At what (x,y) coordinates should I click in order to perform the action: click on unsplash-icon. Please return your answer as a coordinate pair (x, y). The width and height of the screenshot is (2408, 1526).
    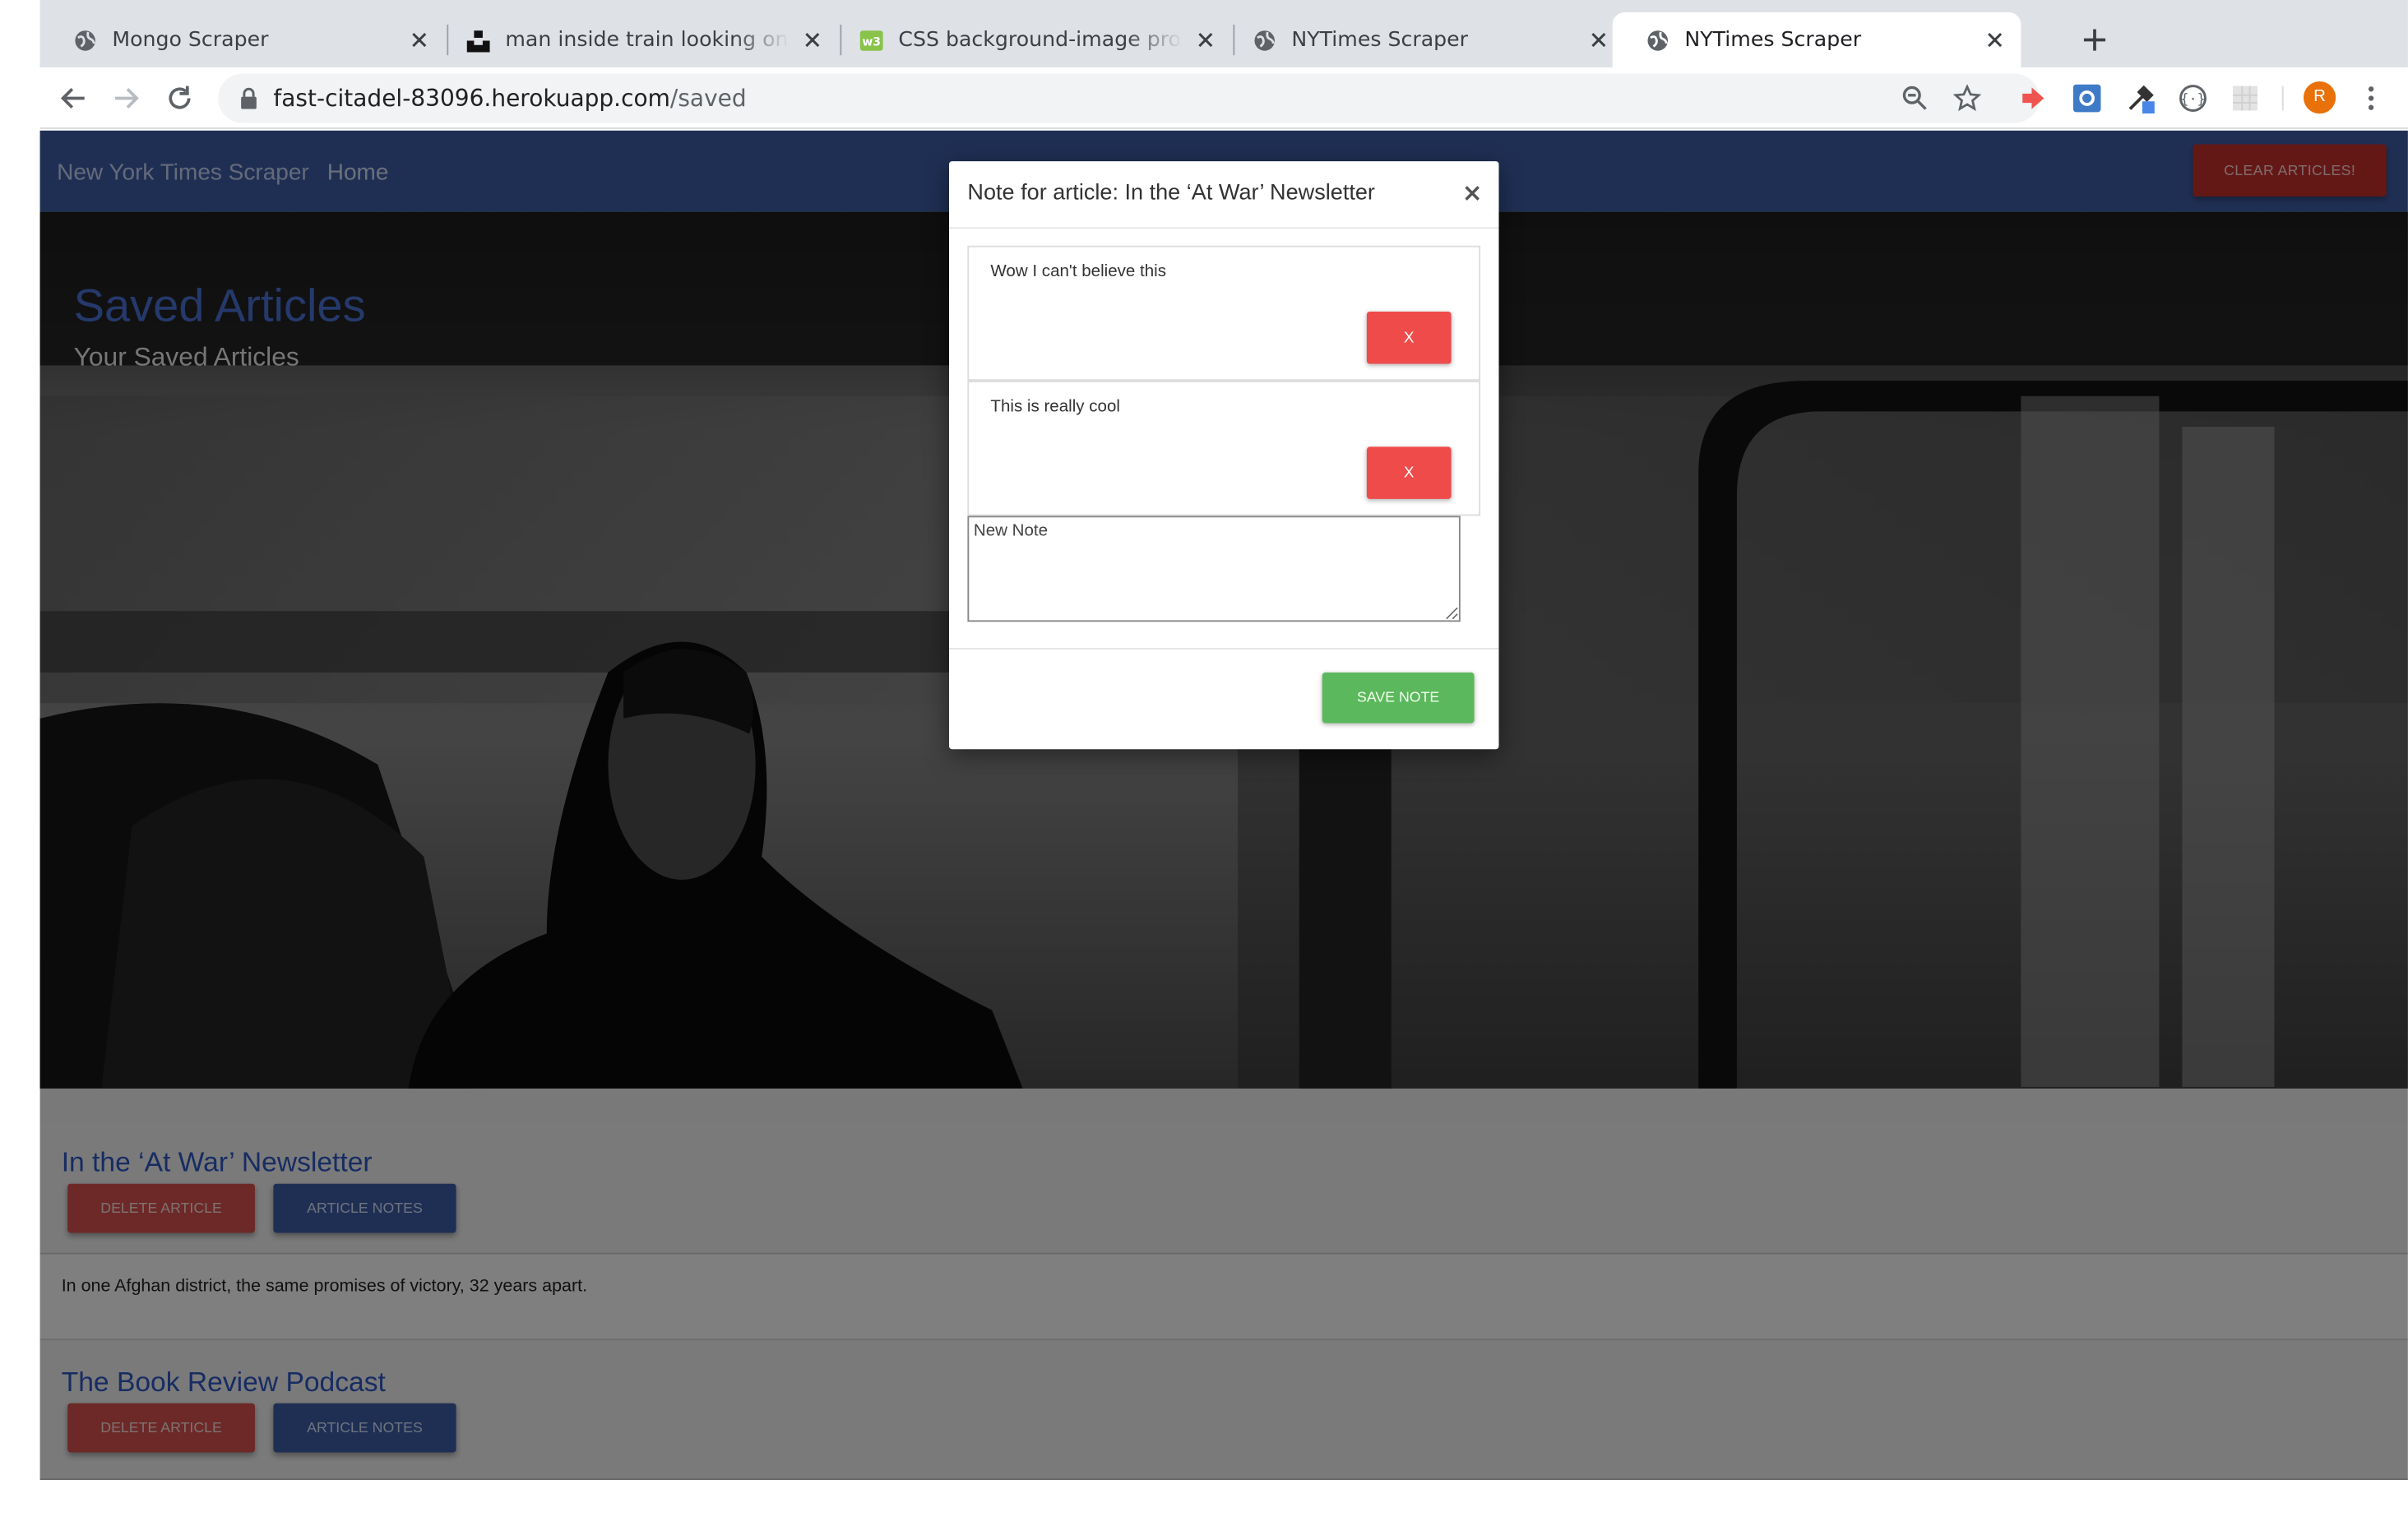
    Looking at the image, I should click on (478, 41).